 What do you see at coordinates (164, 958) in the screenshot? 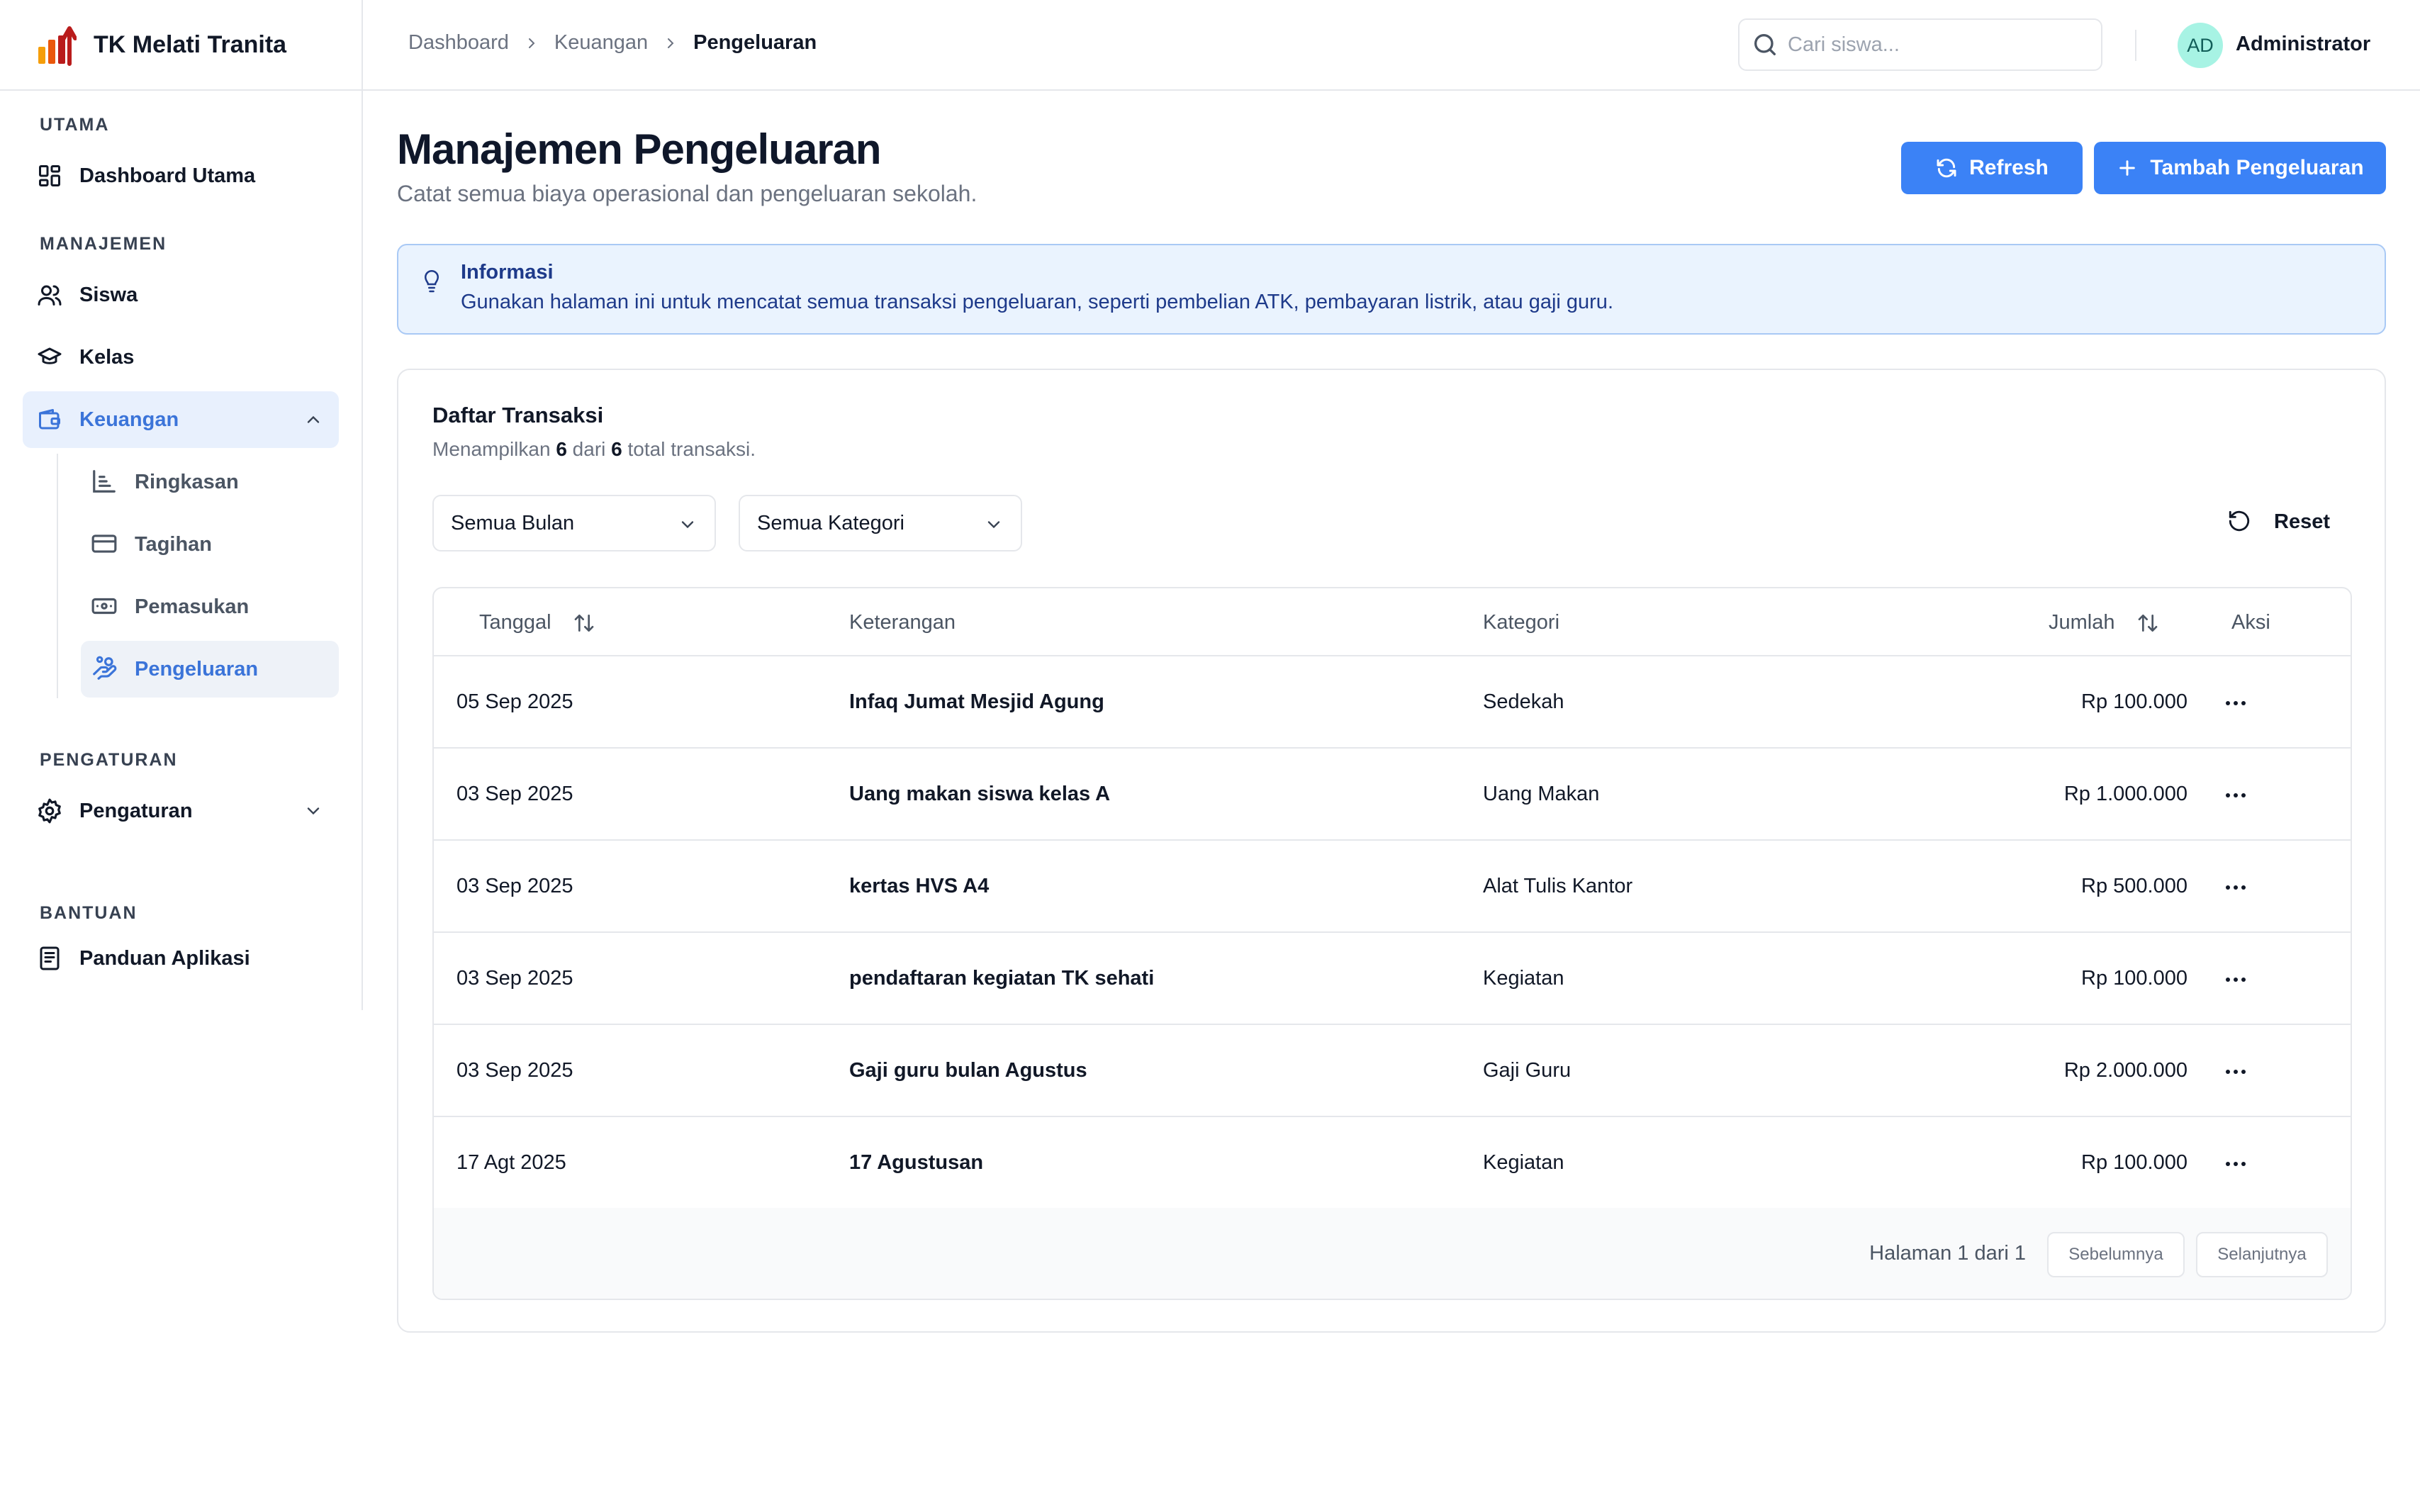
I see `sidebar-item-label: Panduan Aplikasi` at bounding box center [164, 958].